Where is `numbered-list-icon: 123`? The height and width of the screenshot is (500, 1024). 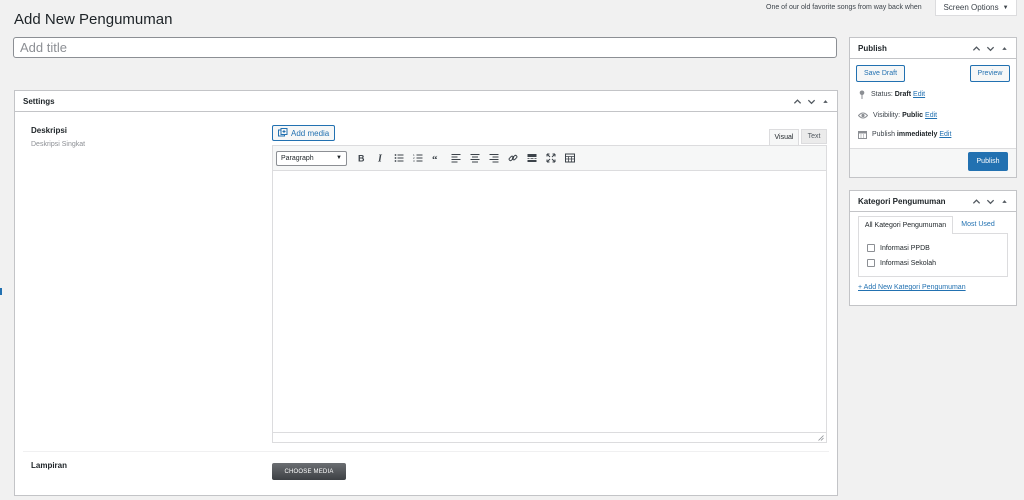 numbered-list-icon: 123 is located at coordinates (418, 158).